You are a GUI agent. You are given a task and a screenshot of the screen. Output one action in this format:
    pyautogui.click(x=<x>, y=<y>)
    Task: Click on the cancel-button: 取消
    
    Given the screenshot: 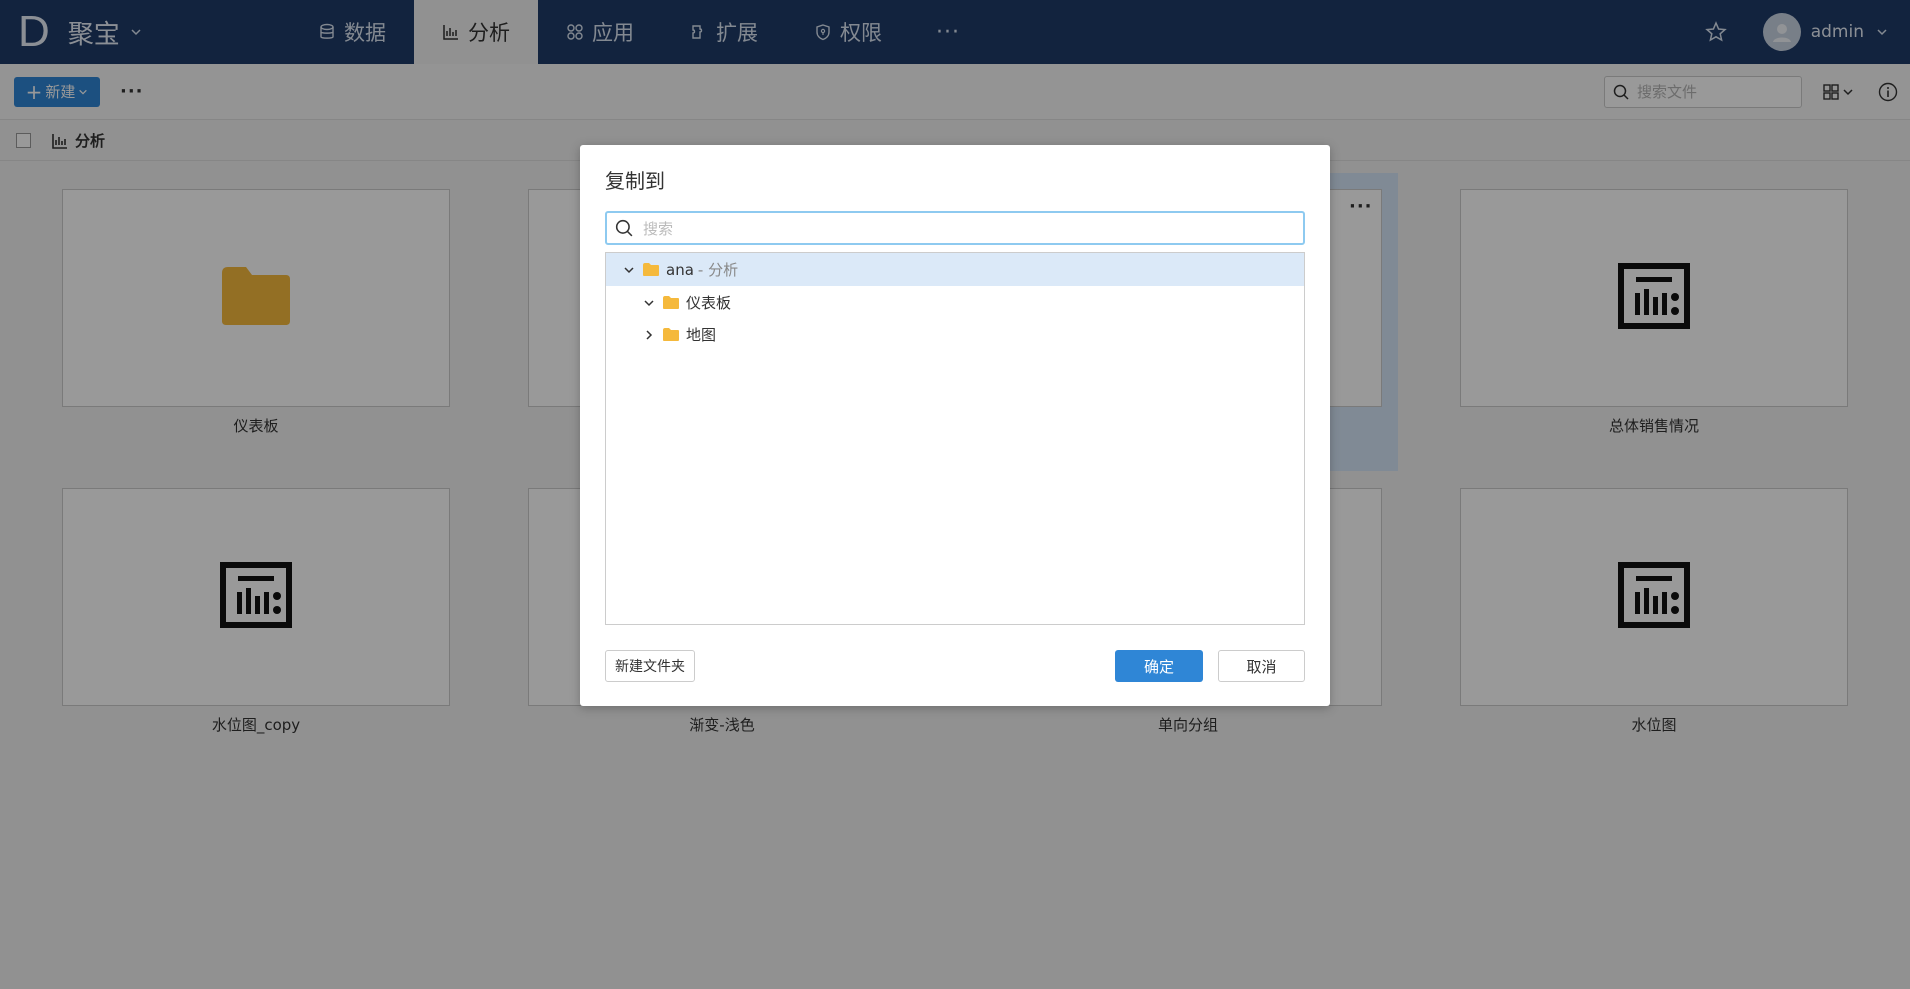 What is the action you would take?
    pyautogui.click(x=1261, y=666)
    